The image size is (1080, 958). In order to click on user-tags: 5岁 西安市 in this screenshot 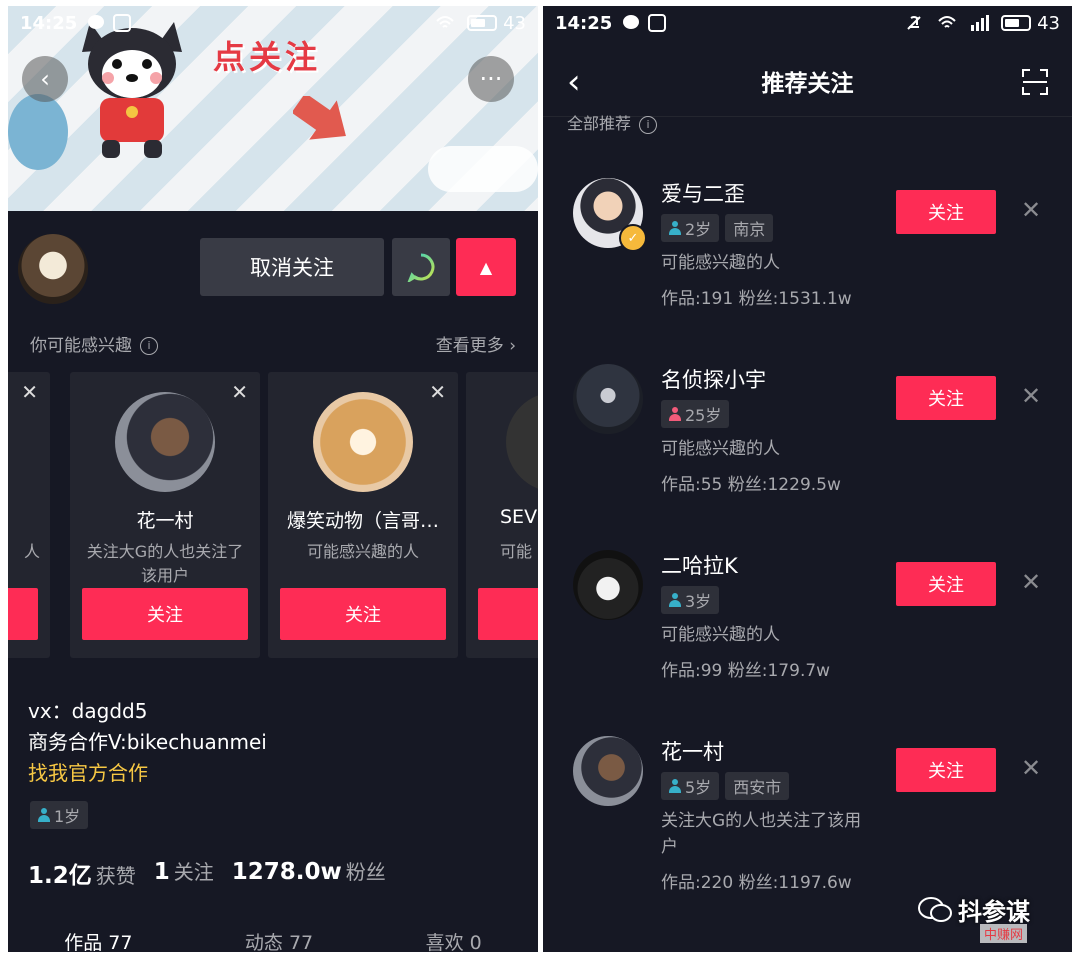, I will do `click(725, 786)`.